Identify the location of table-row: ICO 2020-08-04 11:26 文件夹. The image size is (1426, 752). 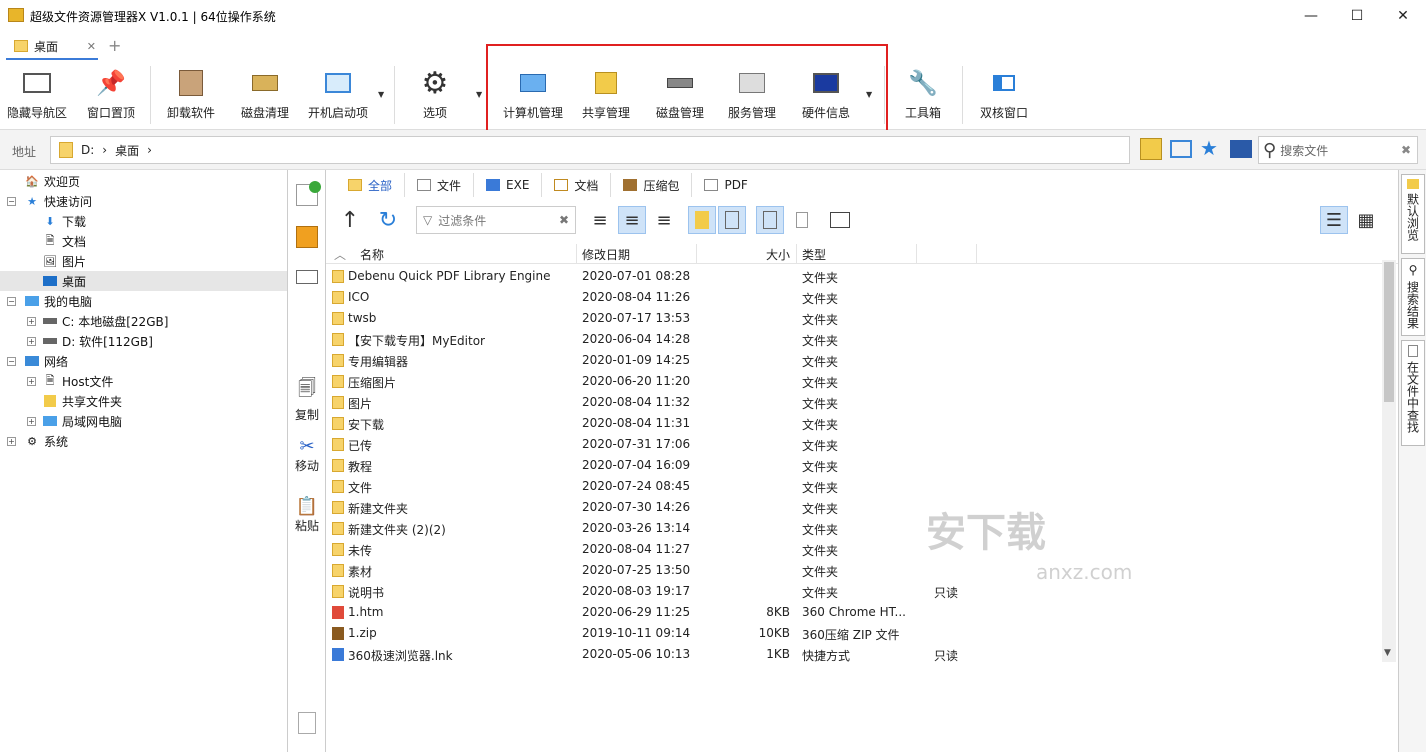
(856, 297).